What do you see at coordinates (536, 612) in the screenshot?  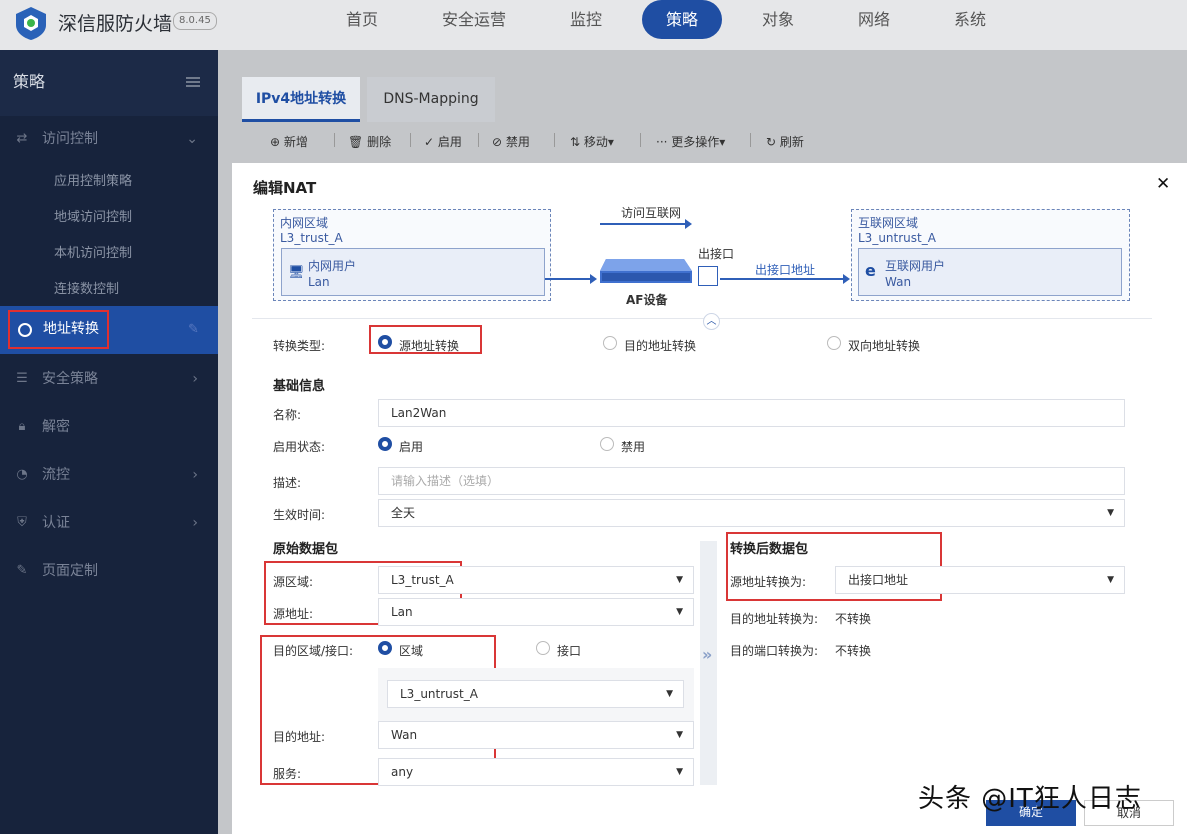 I see `src-addr-select: Lan ▼` at bounding box center [536, 612].